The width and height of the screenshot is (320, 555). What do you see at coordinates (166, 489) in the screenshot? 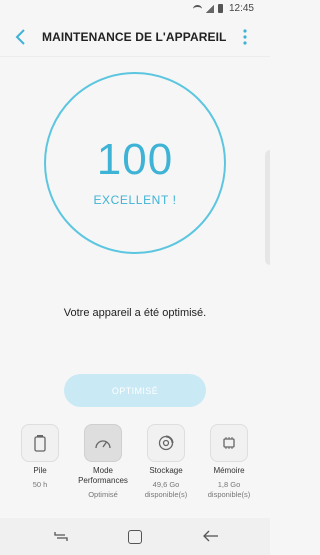
I see `category-value: 49,6 Go disponible(s)` at bounding box center [166, 489].